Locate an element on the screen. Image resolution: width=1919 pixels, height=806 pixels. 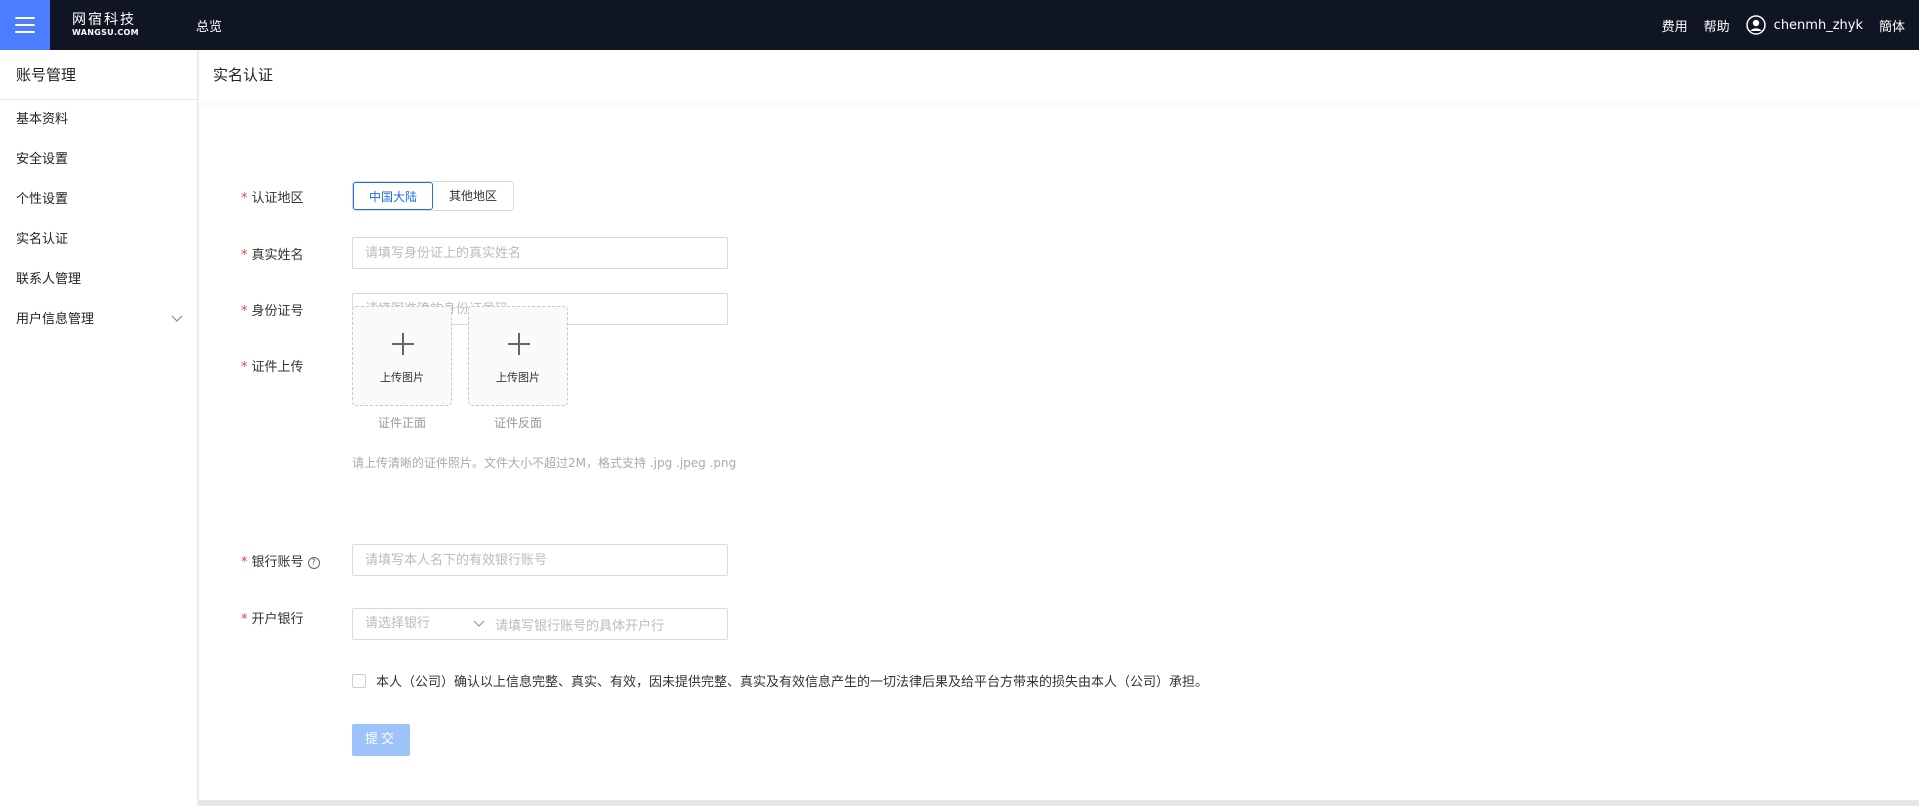
agreement-checkbox is located at coordinates (359, 680).